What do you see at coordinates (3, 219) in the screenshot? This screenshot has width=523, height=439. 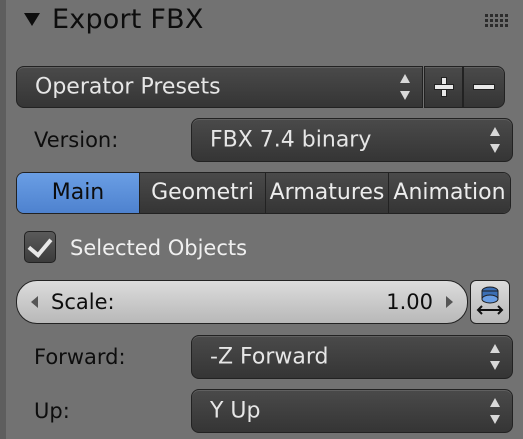 I see `panel-left-border` at bounding box center [3, 219].